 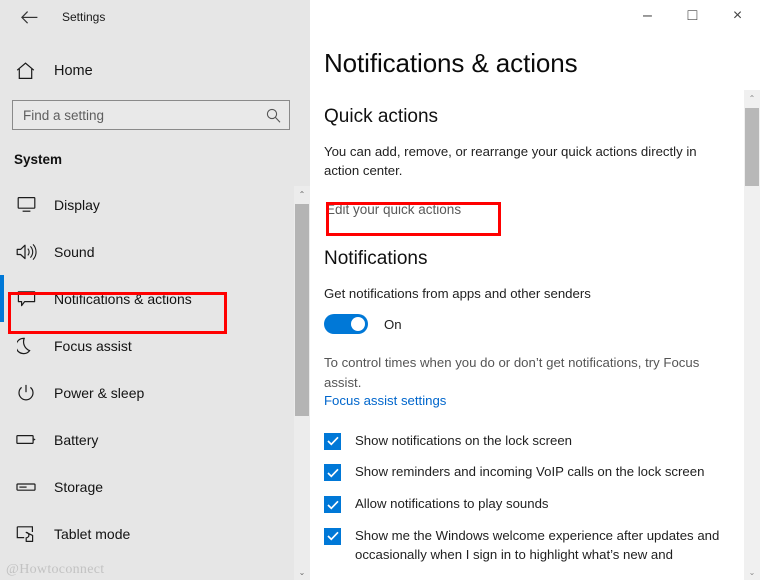 I want to click on notifications-heading: Notifications, so click(x=376, y=259).